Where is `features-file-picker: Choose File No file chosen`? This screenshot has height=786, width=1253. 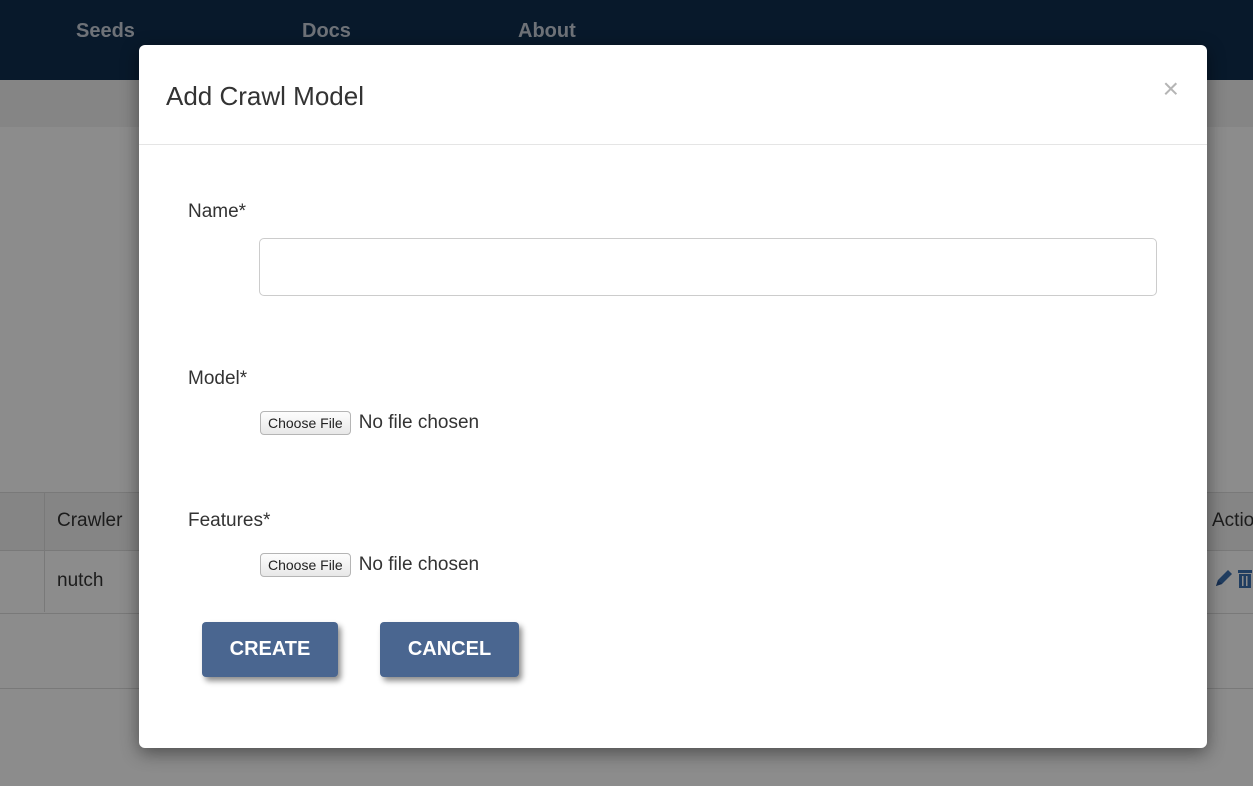 features-file-picker: Choose File No file chosen is located at coordinates (369, 565).